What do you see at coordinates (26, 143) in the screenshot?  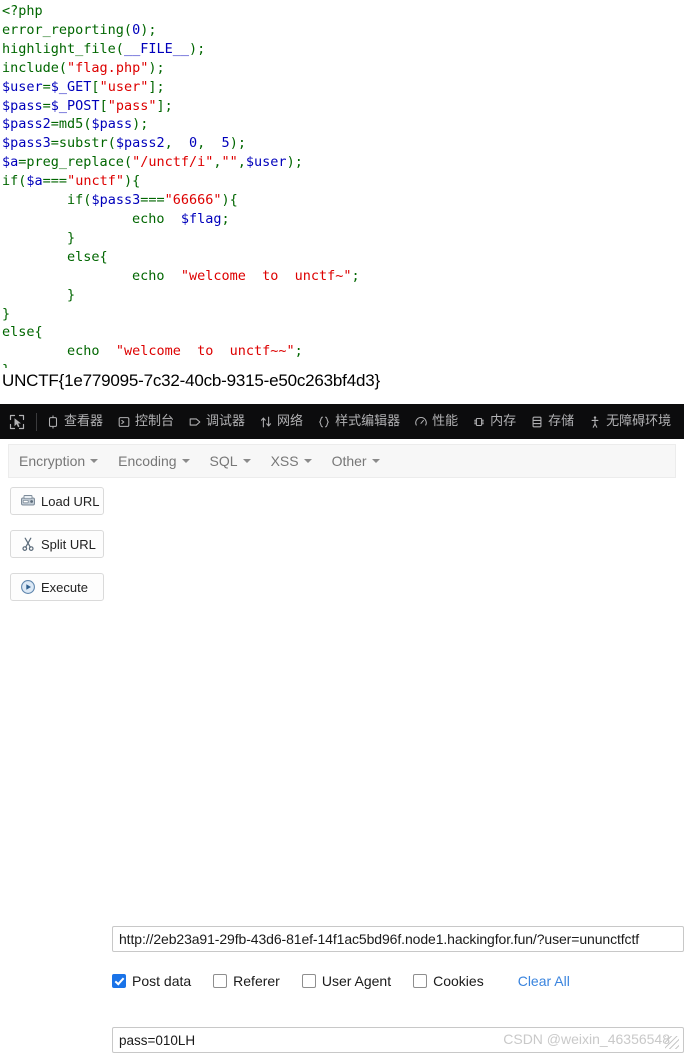 I see `code-token: $pass3` at bounding box center [26, 143].